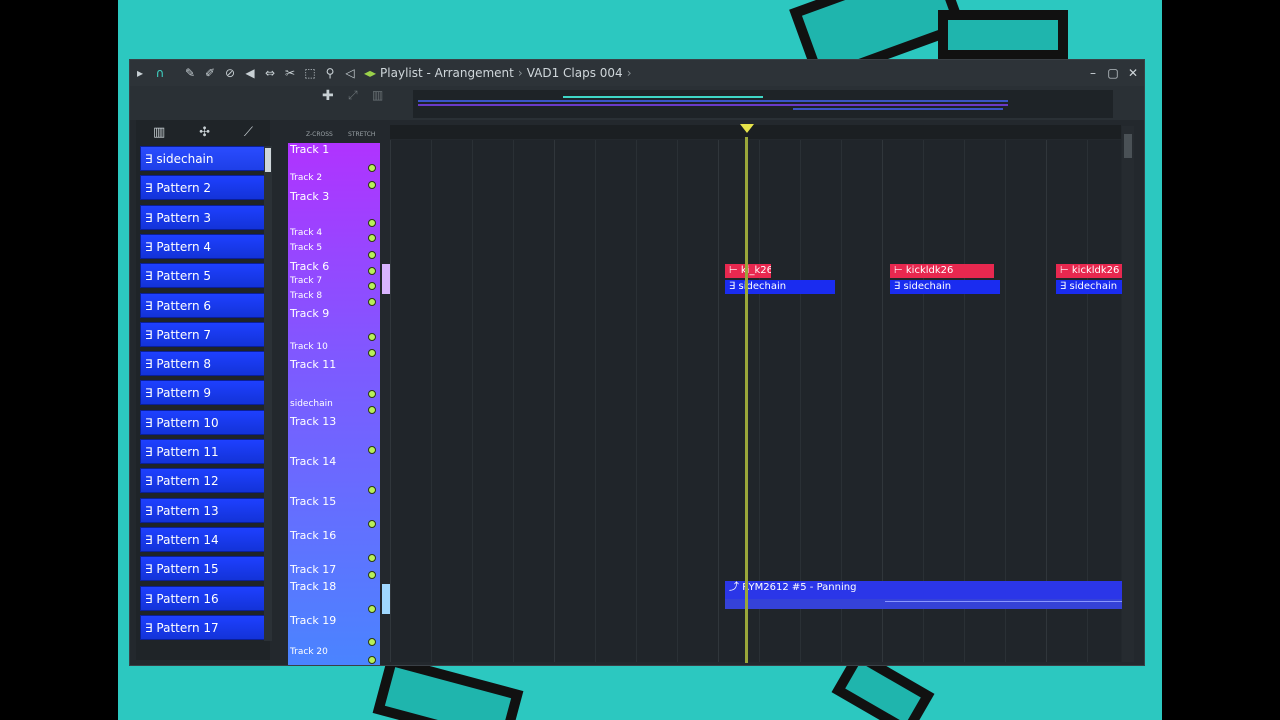 The image size is (1280, 720). Describe the element at coordinates (313, 535) in the screenshot. I see `track-label: Track 16` at that location.